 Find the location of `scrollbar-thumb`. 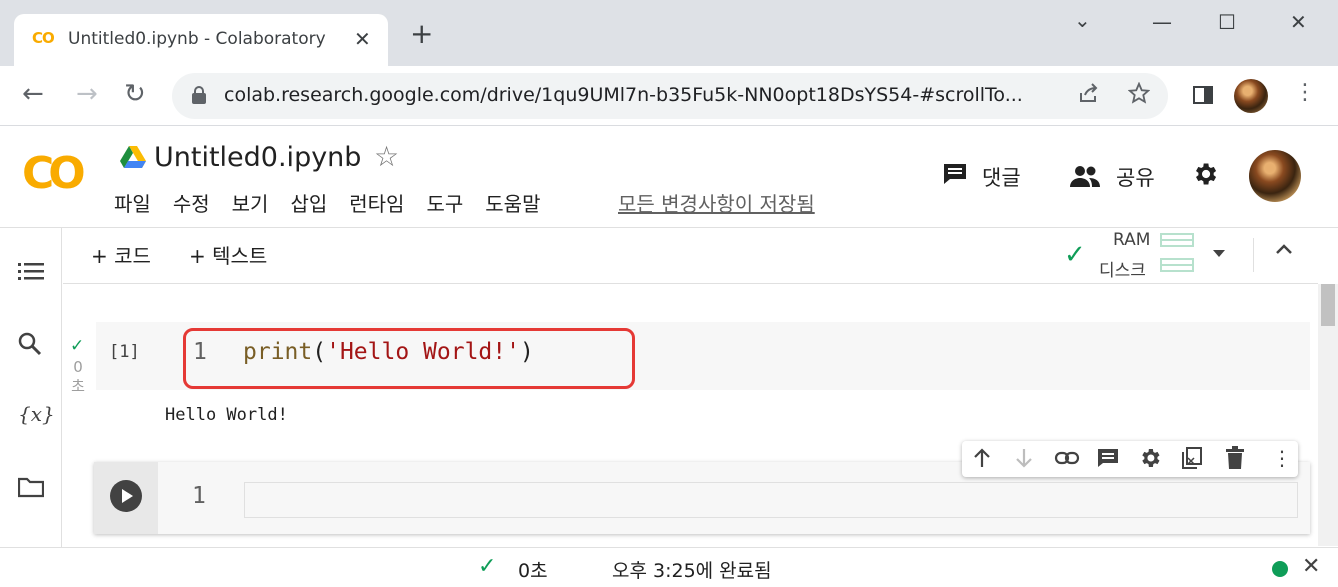

scrollbar-thumb is located at coordinates (1328, 305).